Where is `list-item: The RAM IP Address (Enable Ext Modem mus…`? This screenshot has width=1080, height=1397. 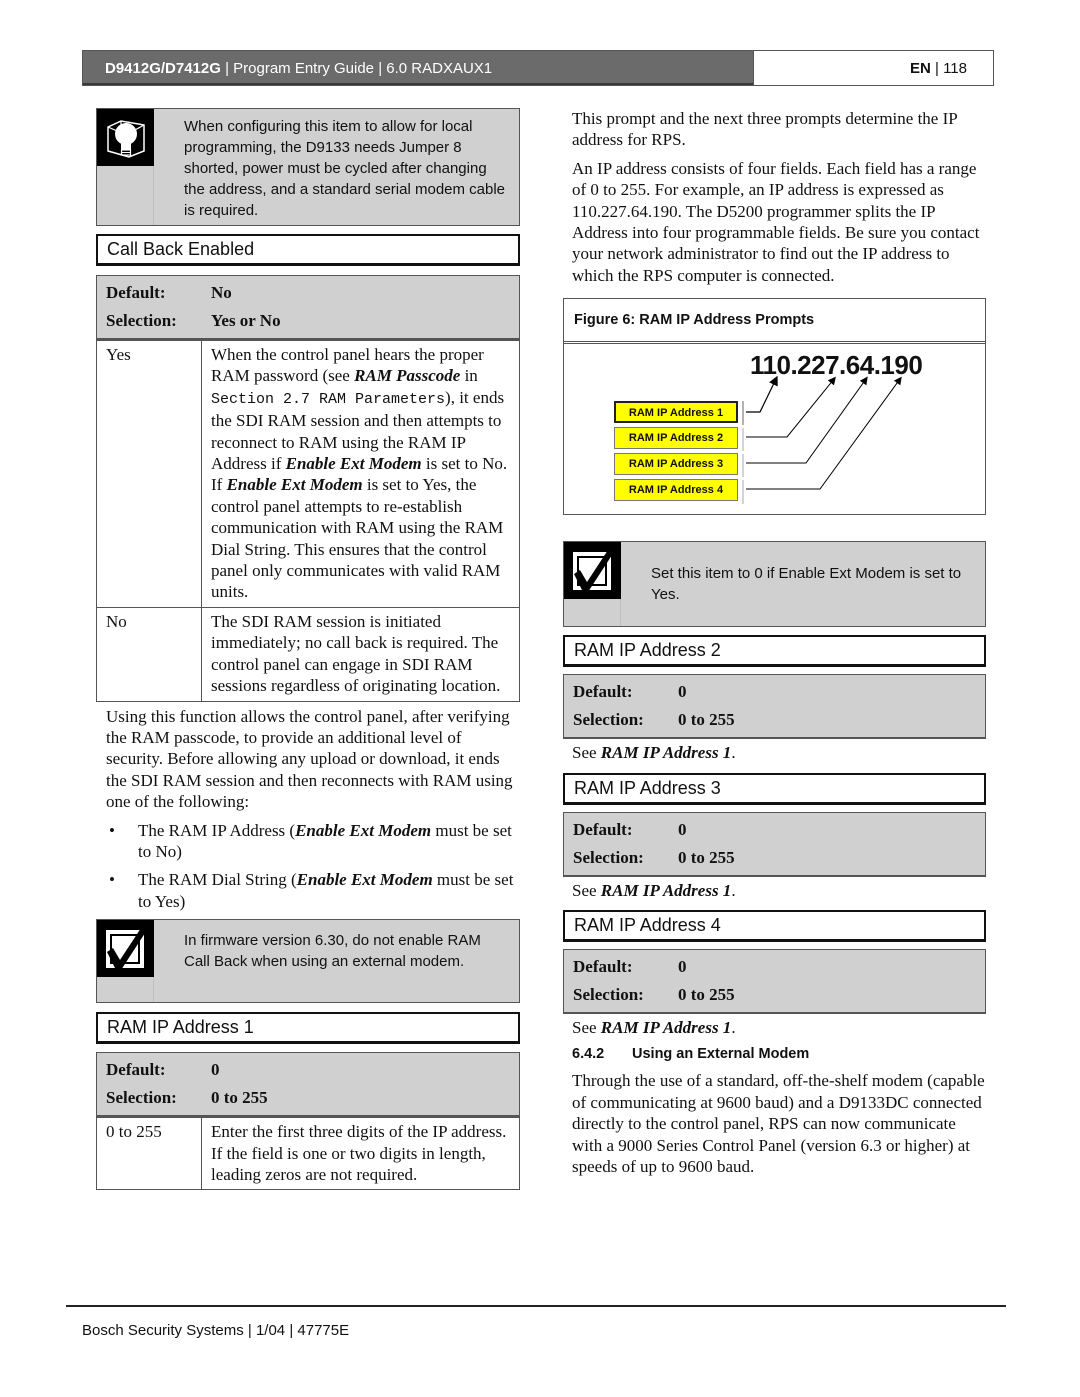
list-item: The RAM IP Address (Enable Ext Modem mus… is located at coordinates (313, 841).